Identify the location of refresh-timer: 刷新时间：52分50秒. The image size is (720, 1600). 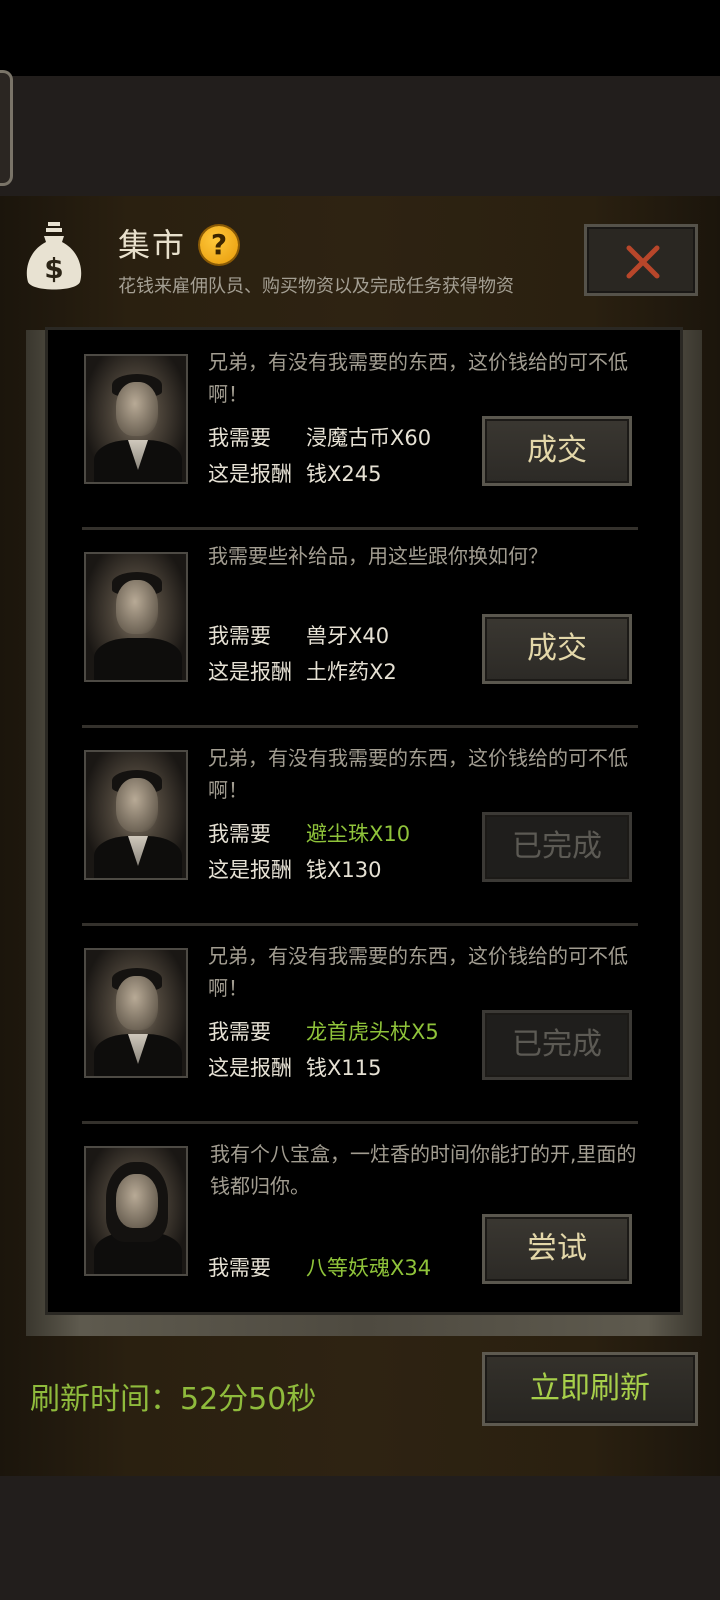
(173, 1399).